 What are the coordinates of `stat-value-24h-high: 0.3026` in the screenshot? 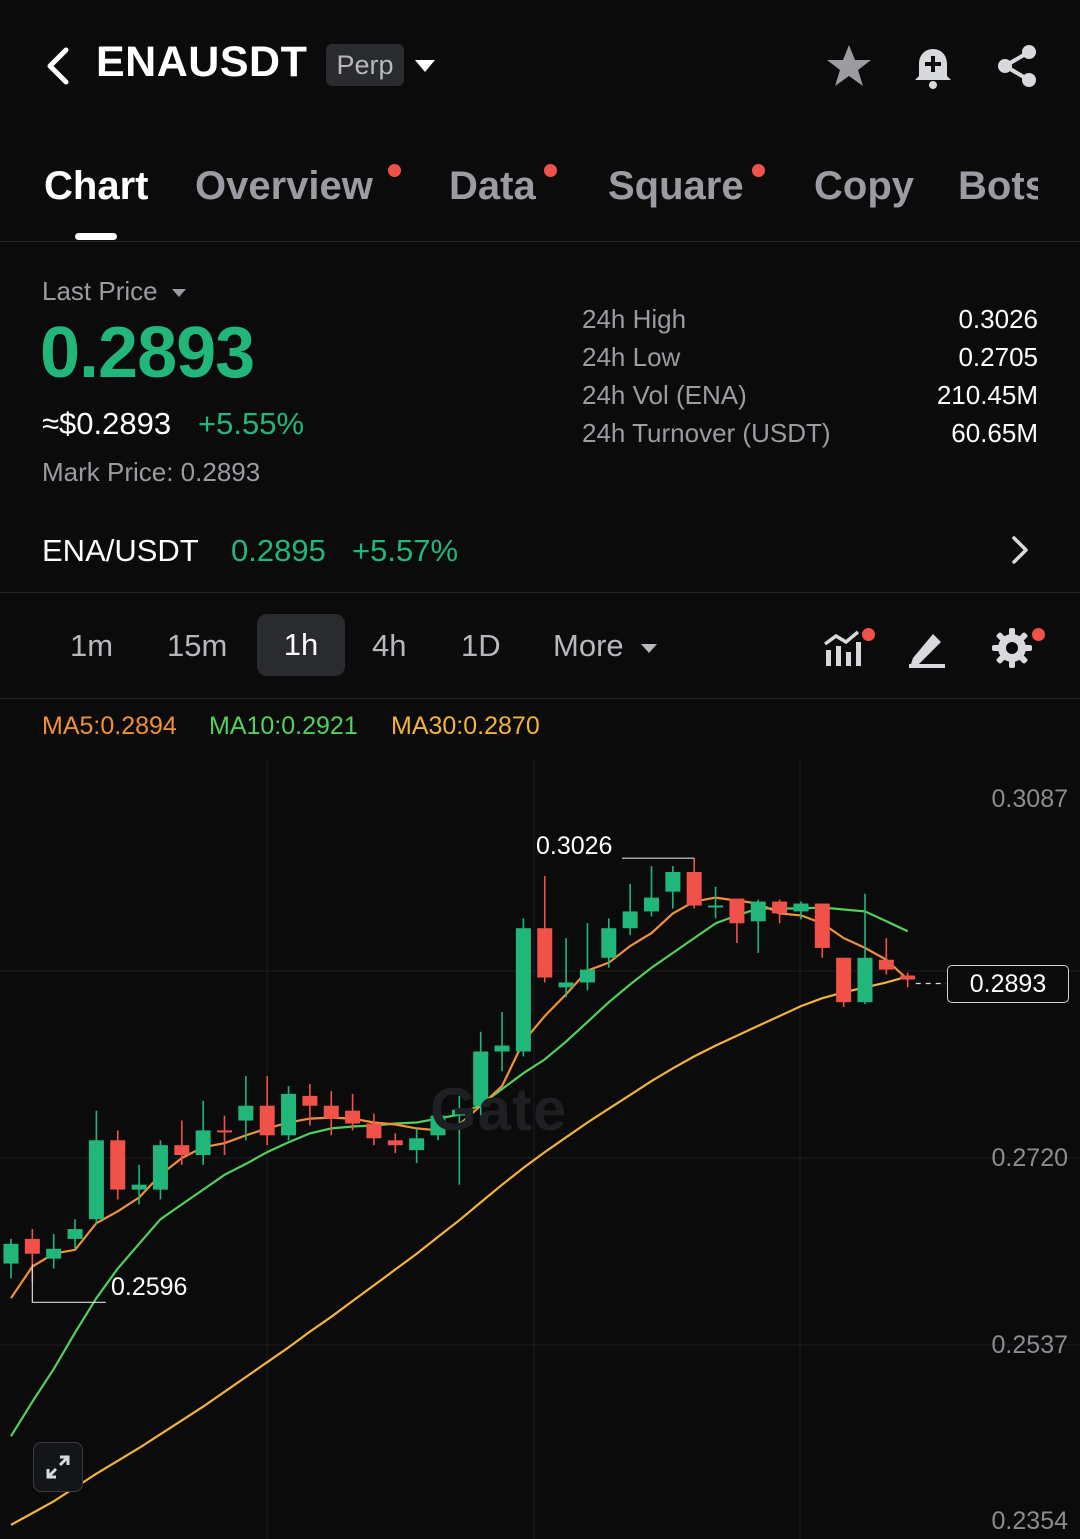 It's located at (998, 319).